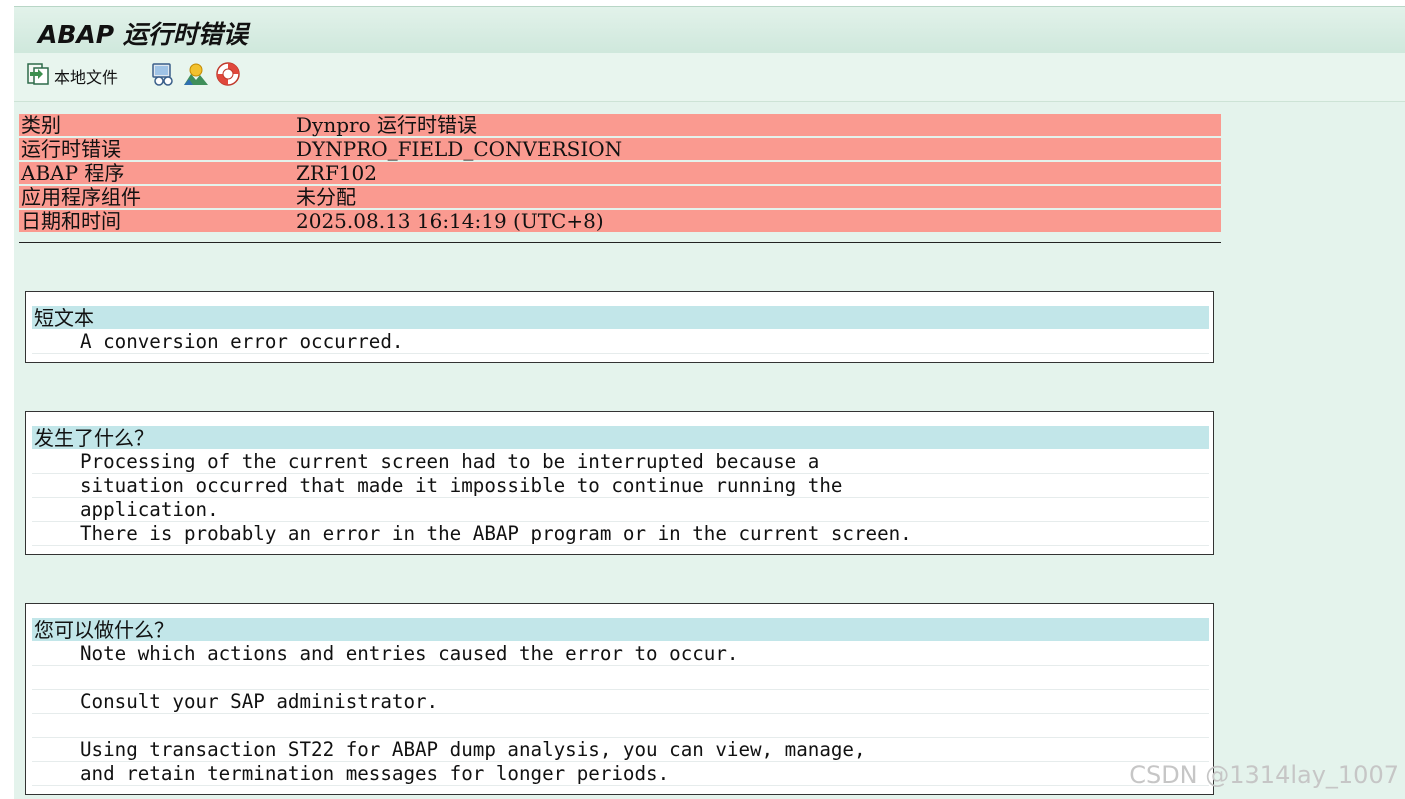  I want to click on section-line: Consult your SAP administrator., so click(620, 702).